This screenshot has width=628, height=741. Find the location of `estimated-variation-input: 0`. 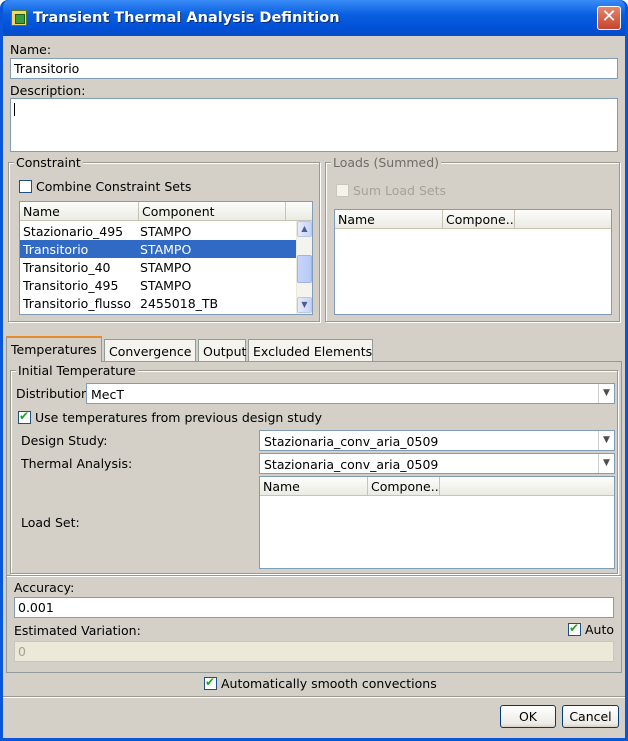

estimated-variation-input: 0 is located at coordinates (314, 651).